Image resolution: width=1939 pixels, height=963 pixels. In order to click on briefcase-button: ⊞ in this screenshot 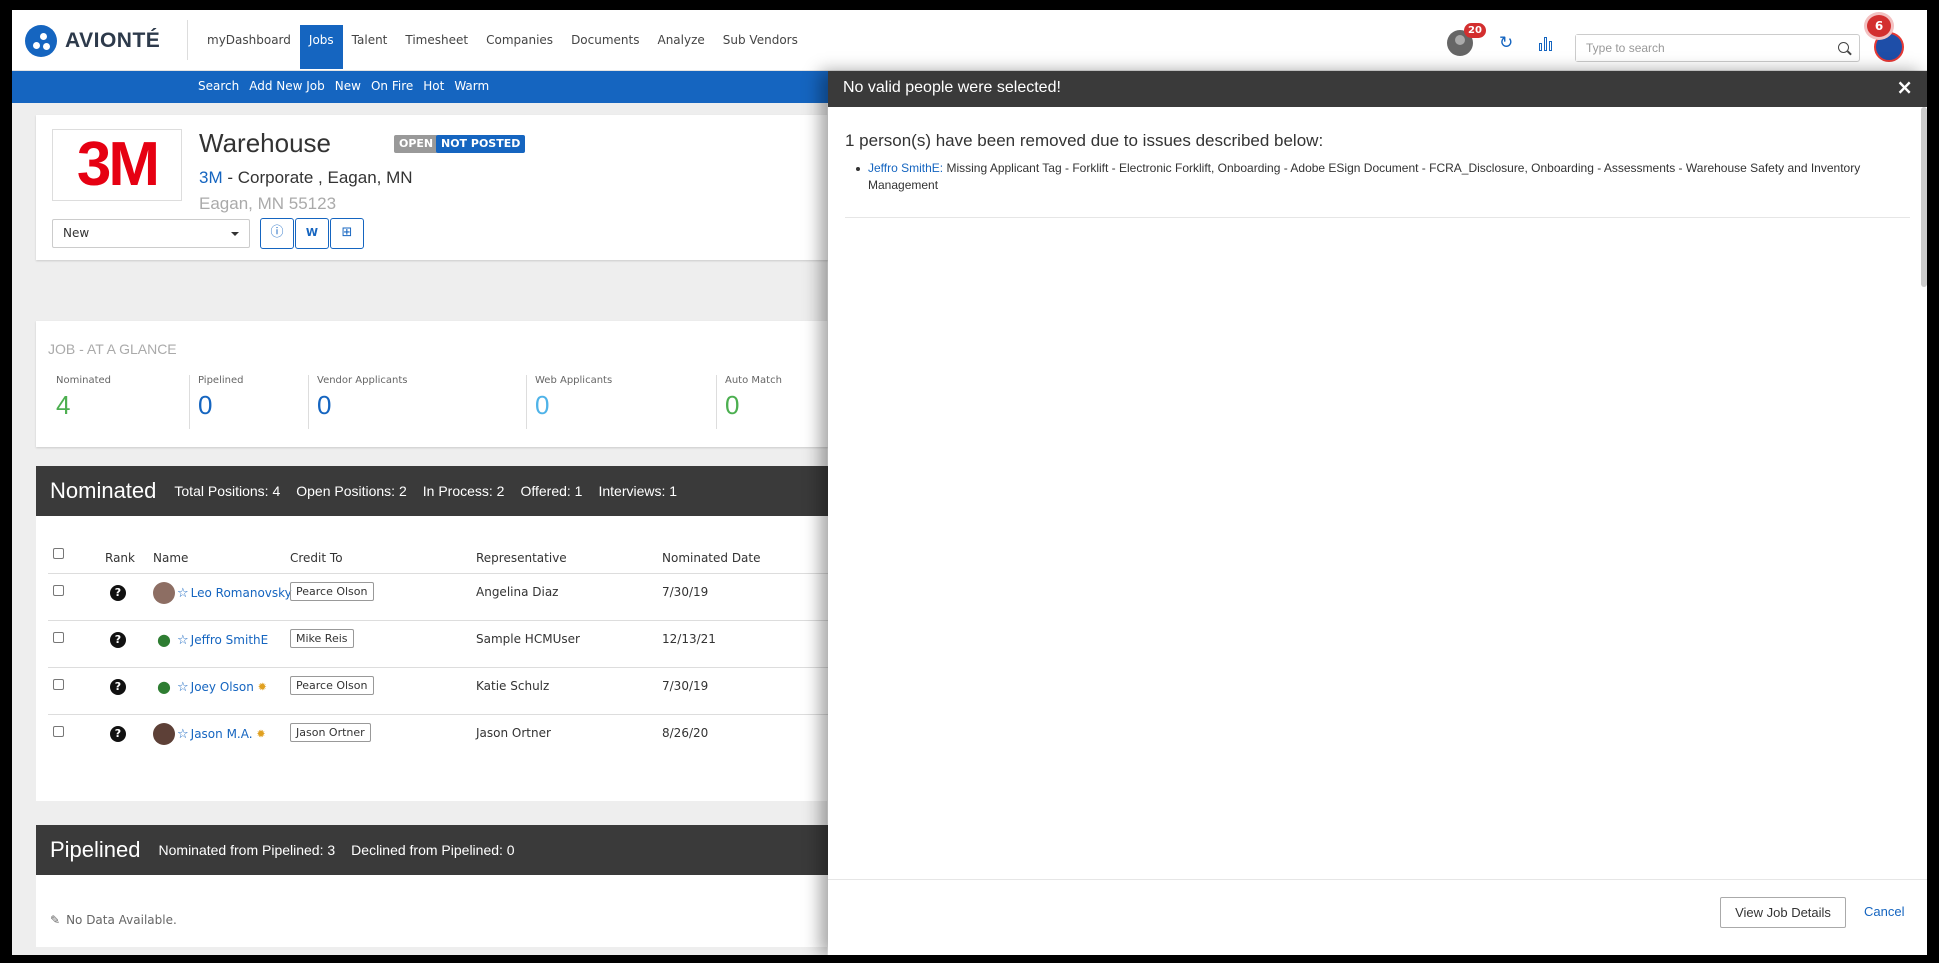, I will do `click(347, 233)`.